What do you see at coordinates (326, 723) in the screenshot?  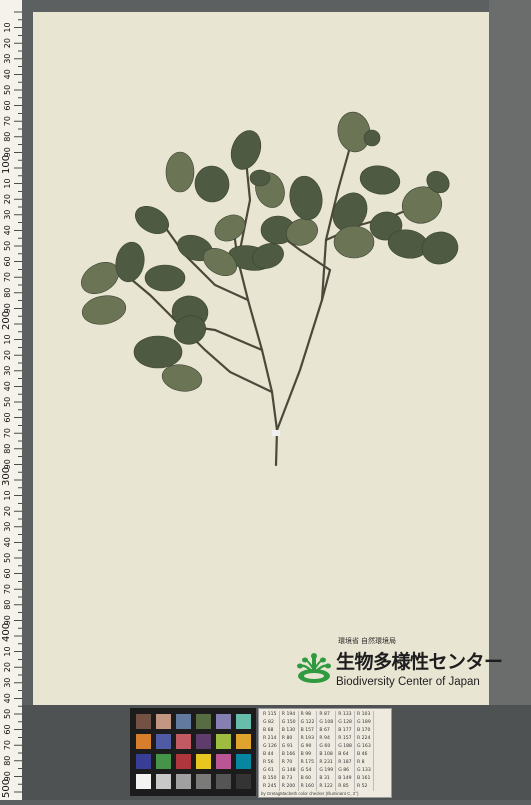 I see `color-value-cell: G 108` at bounding box center [326, 723].